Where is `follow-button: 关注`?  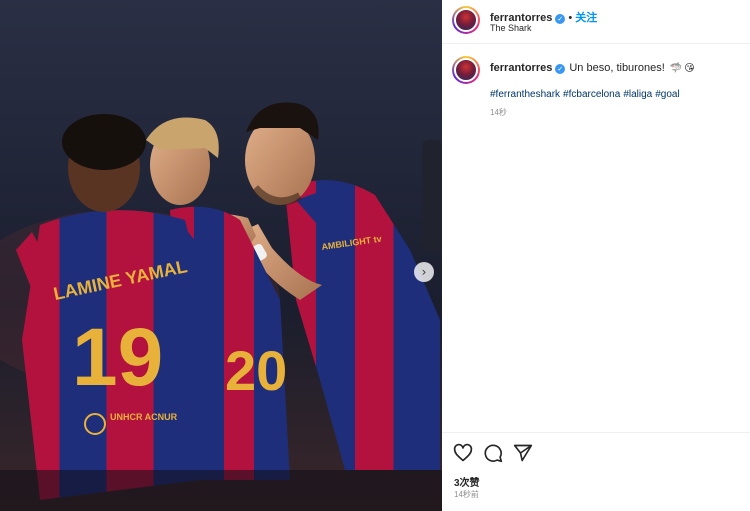 follow-button: 关注 is located at coordinates (586, 18).